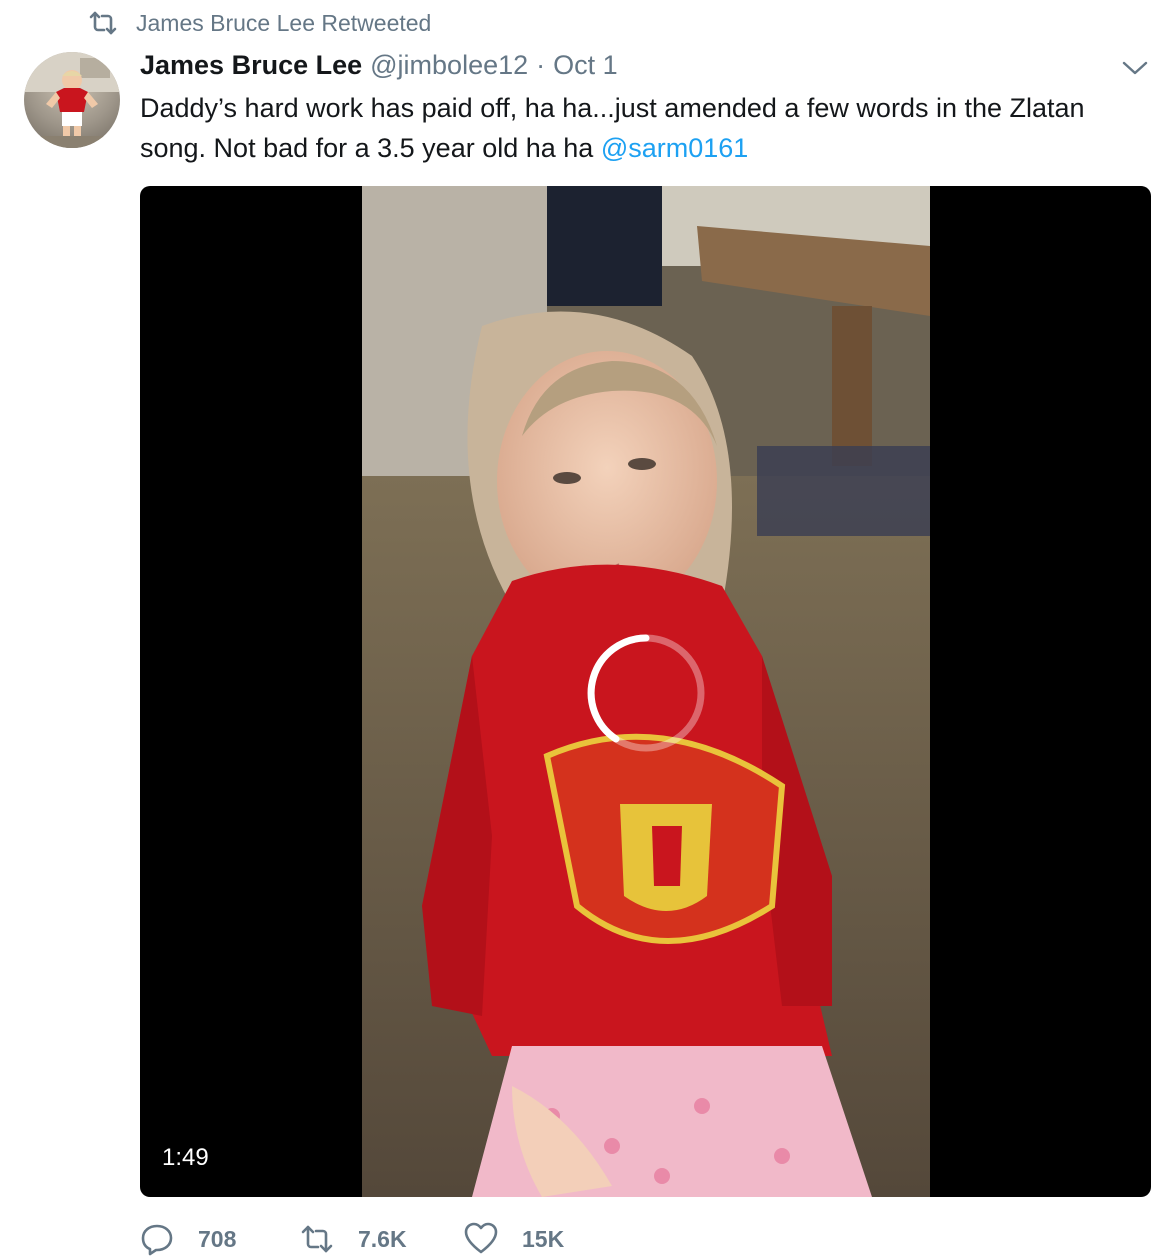 Image resolution: width=1176 pixels, height=1256 pixels. What do you see at coordinates (72, 100) in the screenshot?
I see `avatar` at bounding box center [72, 100].